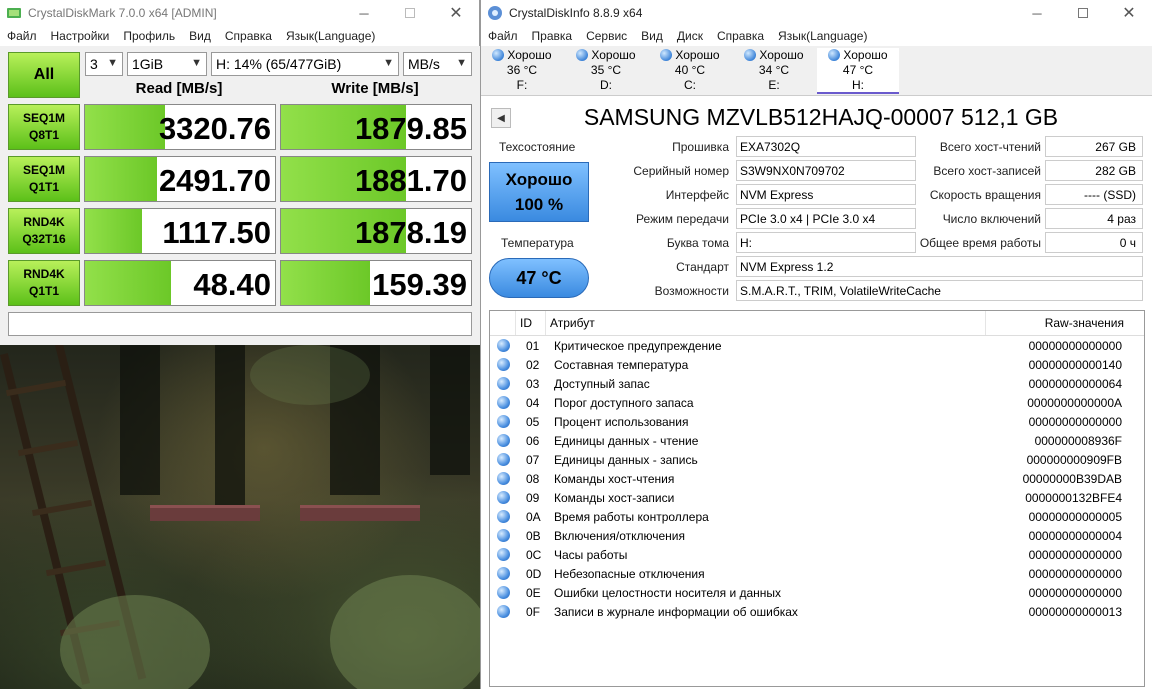 Image resolution: width=1152 pixels, height=689 pixels. I want to click on drive-tab-h: Хорошо 47 °C H:, so click(858, 71).